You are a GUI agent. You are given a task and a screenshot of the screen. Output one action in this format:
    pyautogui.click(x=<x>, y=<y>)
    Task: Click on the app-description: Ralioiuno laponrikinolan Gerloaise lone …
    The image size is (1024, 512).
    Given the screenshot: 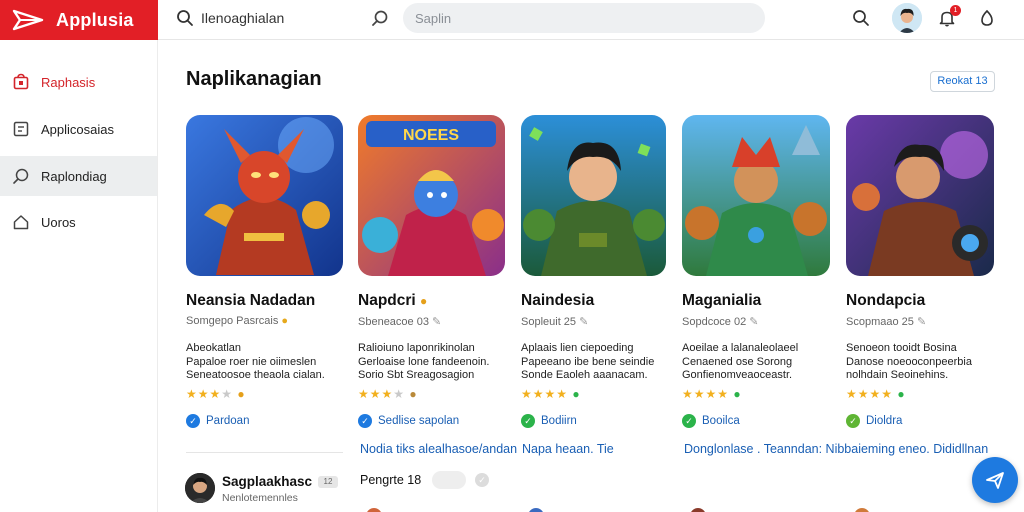 What is the action you would take?
    pyautogui.click(x=424, y=361)
    